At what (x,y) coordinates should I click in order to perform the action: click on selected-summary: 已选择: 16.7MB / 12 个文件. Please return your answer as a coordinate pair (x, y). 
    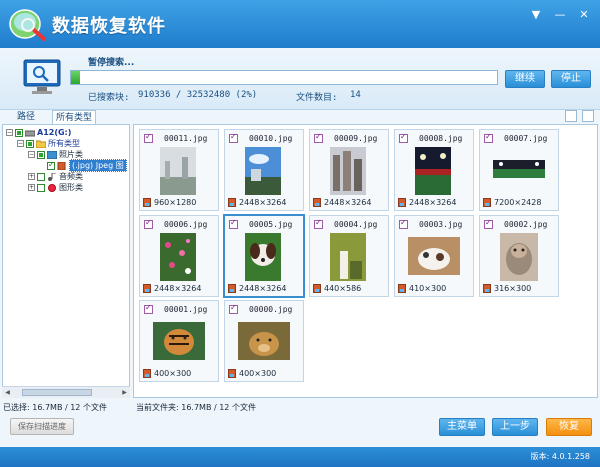
    Looking at the image, I should click on (55, 407).